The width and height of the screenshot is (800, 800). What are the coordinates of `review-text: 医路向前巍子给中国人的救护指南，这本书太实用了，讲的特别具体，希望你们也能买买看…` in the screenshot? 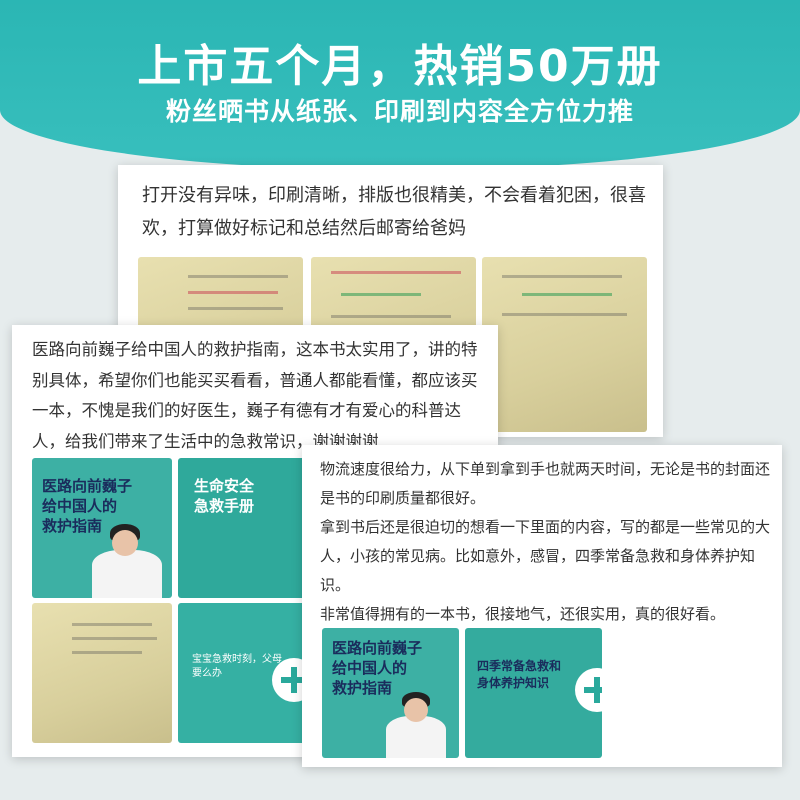 It's located at (255, 395).